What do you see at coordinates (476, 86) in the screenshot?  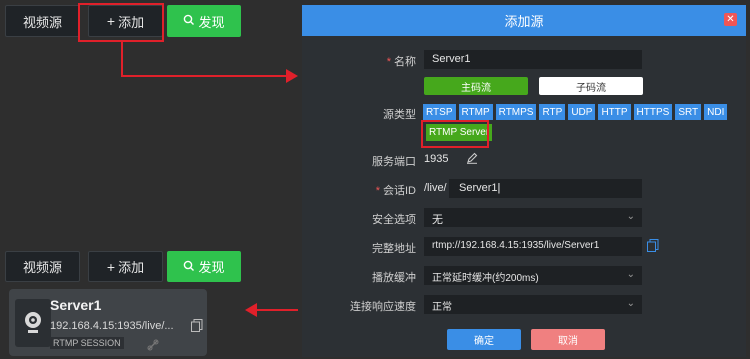 I see `main-stream-button: 主码流` at bounding box center [476, 86].